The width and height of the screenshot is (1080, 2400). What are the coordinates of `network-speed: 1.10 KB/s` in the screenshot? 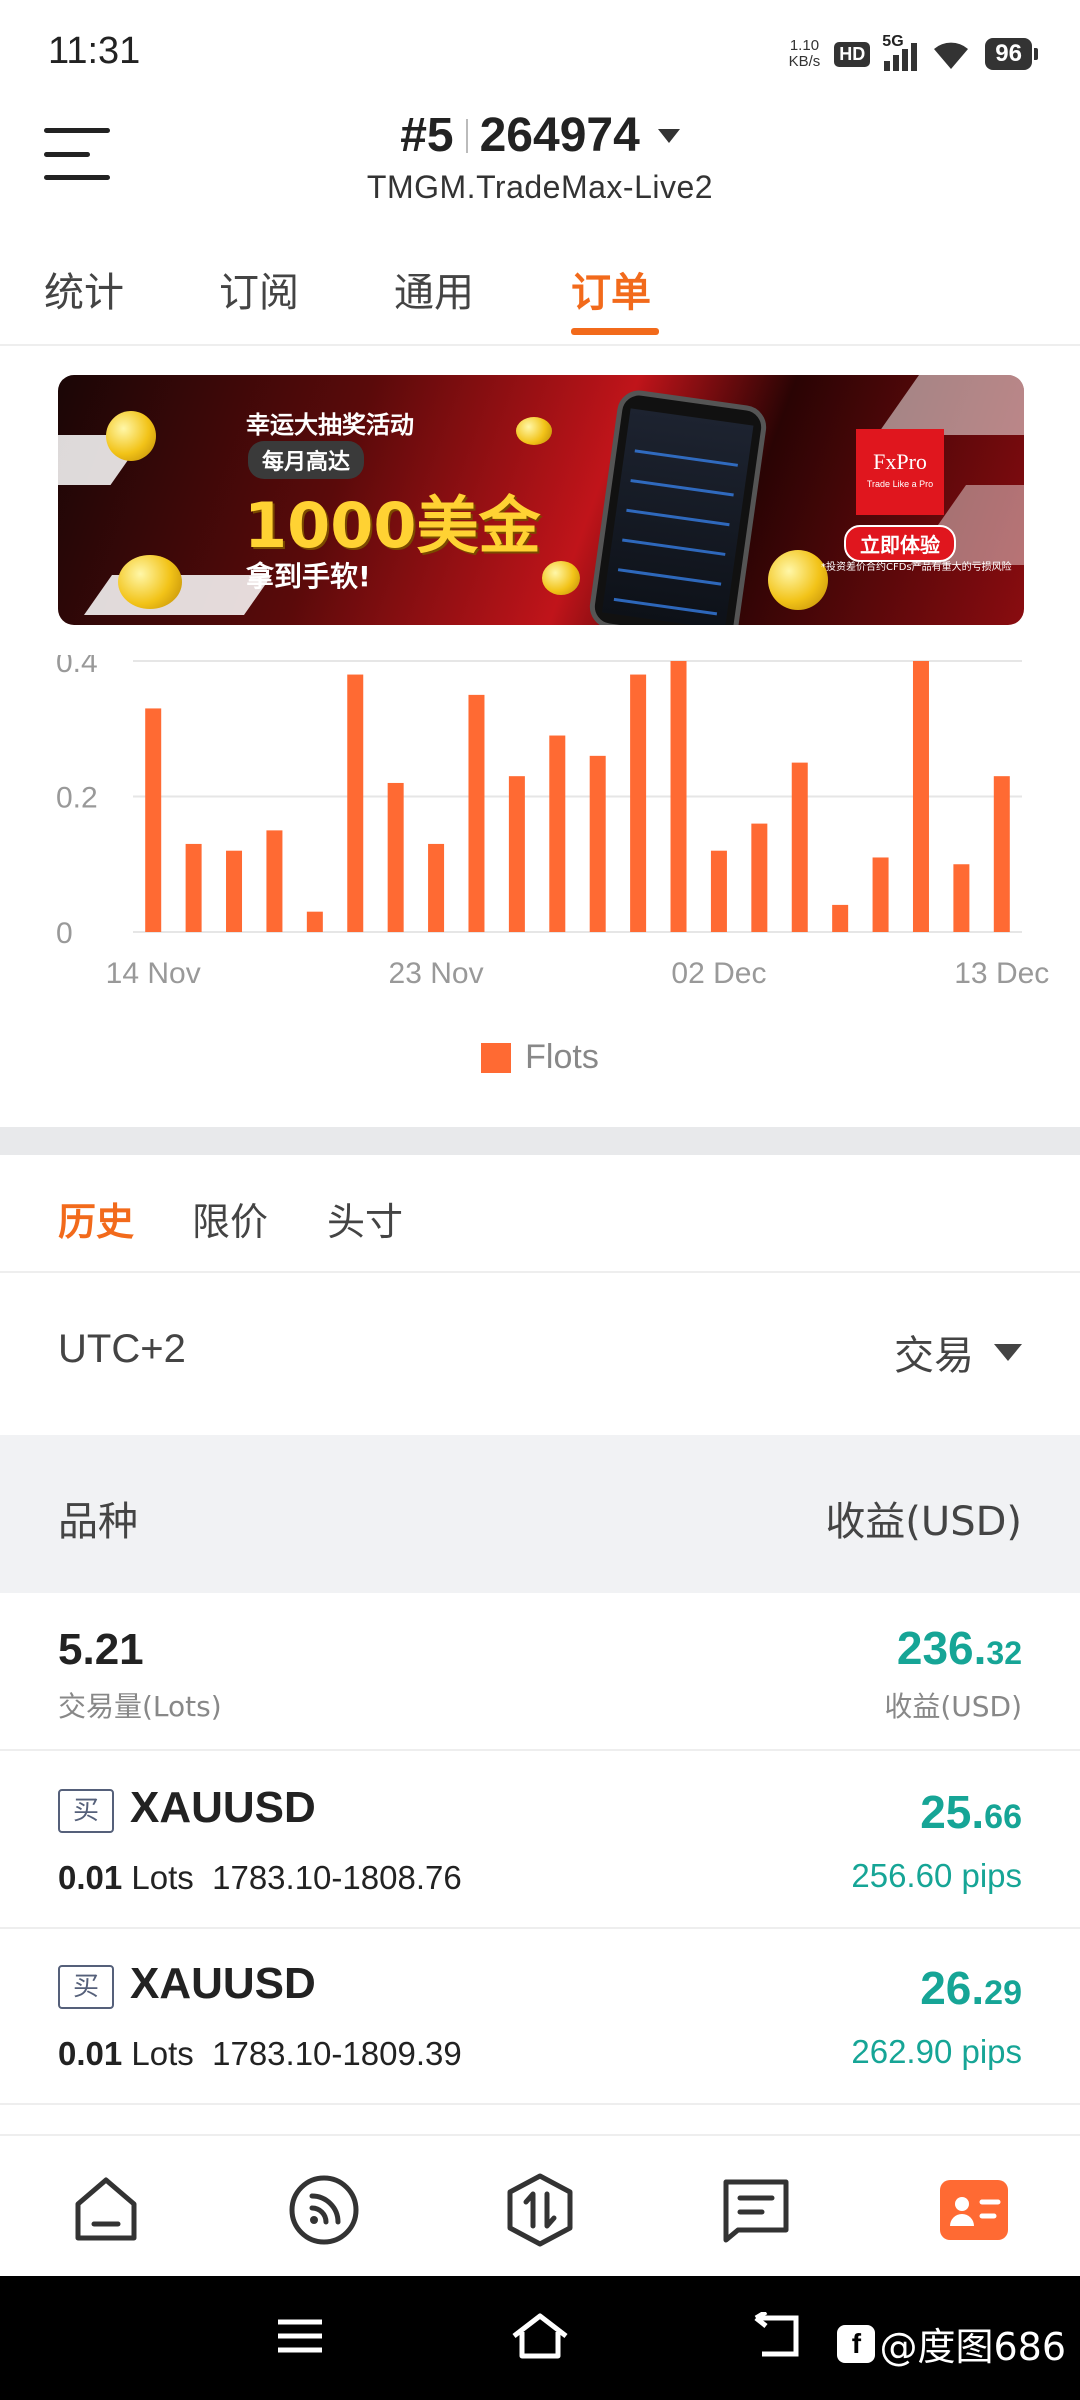 It's located at (804, 53).